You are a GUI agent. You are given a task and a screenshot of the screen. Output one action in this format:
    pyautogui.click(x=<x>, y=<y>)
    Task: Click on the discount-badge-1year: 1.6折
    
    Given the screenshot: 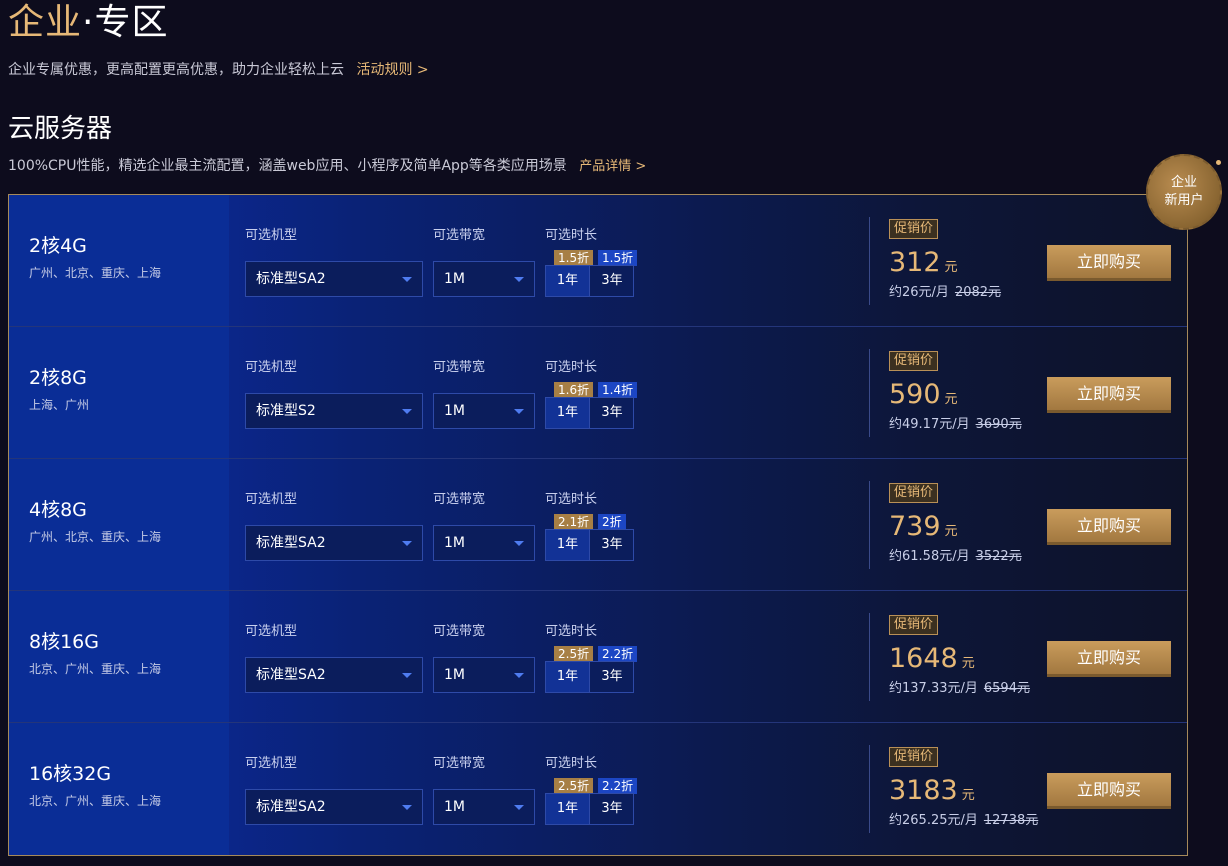 What is the action you would take?
    pyautogui.click(x=574, y=390)
    